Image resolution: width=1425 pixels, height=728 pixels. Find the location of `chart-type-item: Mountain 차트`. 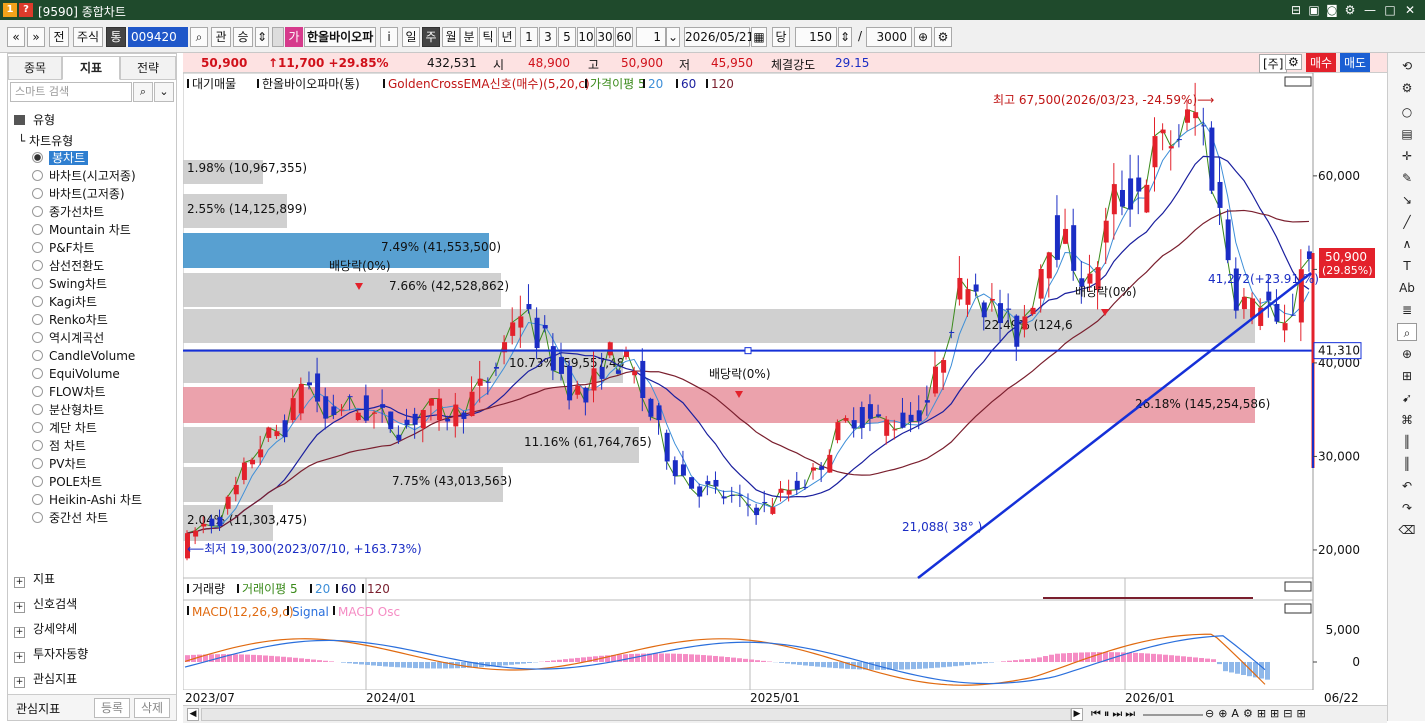

chart-type-item: Mountain 차트 is located at coordinates (81, 230).